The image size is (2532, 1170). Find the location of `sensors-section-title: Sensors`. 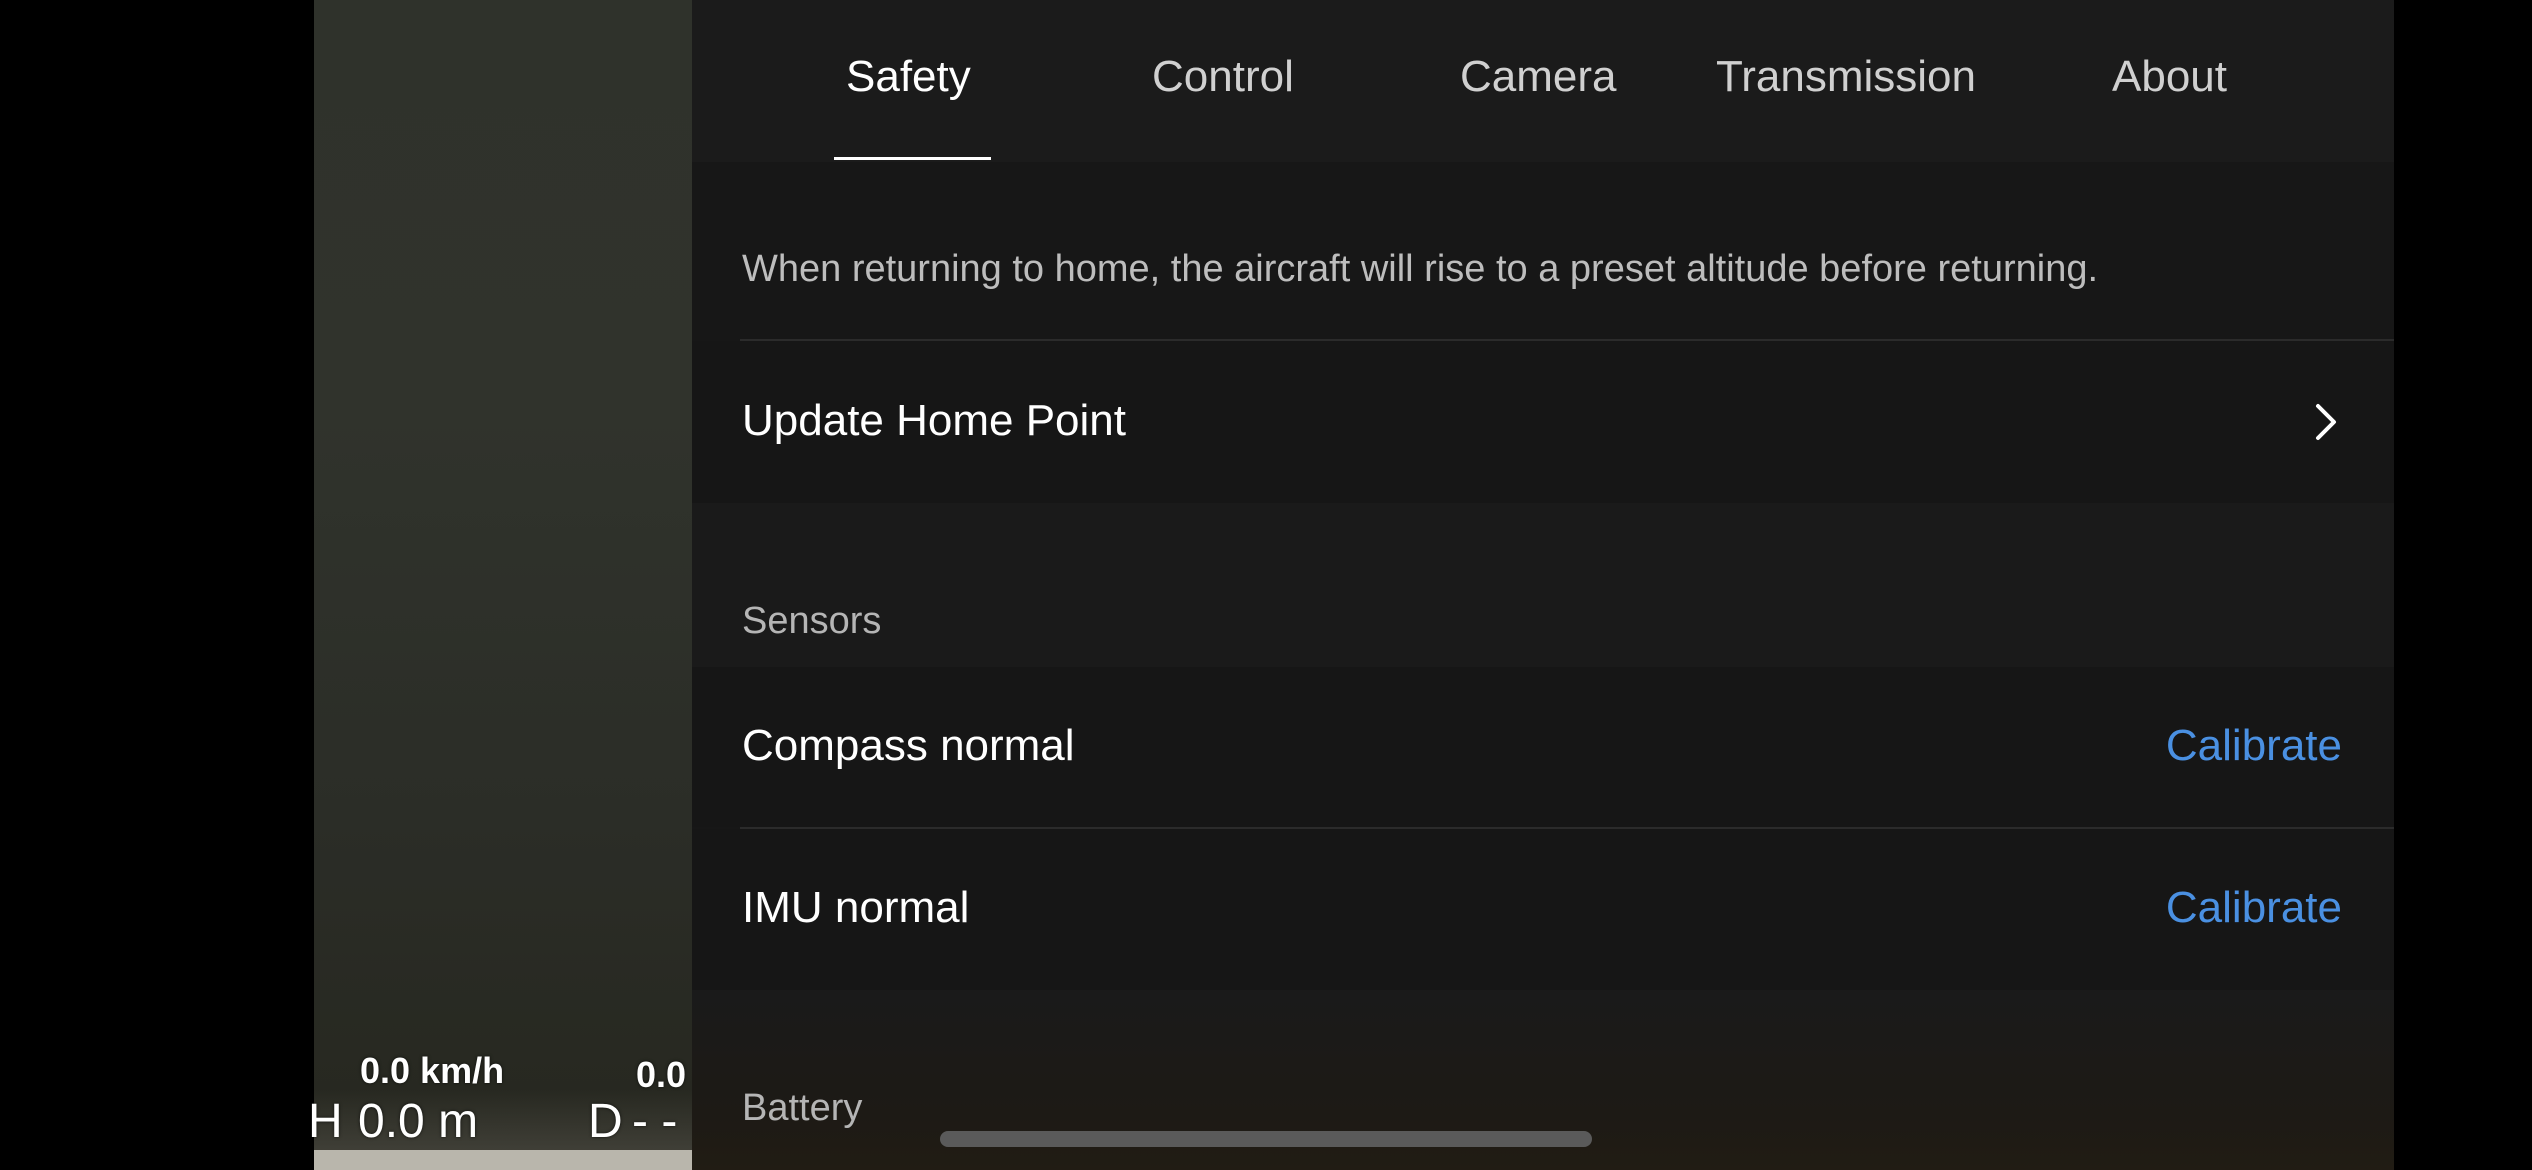

sensors-section-title: Sensors is located at coordinates (812, 621).